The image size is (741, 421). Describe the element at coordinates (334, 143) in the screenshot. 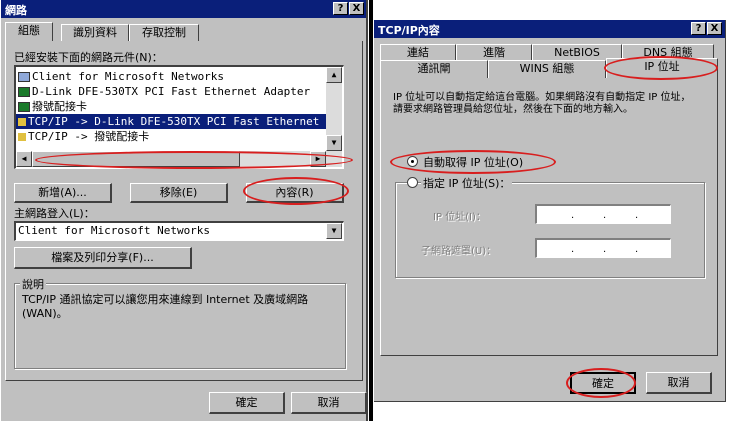

I see `scroll-down-button: ▼` at that location.